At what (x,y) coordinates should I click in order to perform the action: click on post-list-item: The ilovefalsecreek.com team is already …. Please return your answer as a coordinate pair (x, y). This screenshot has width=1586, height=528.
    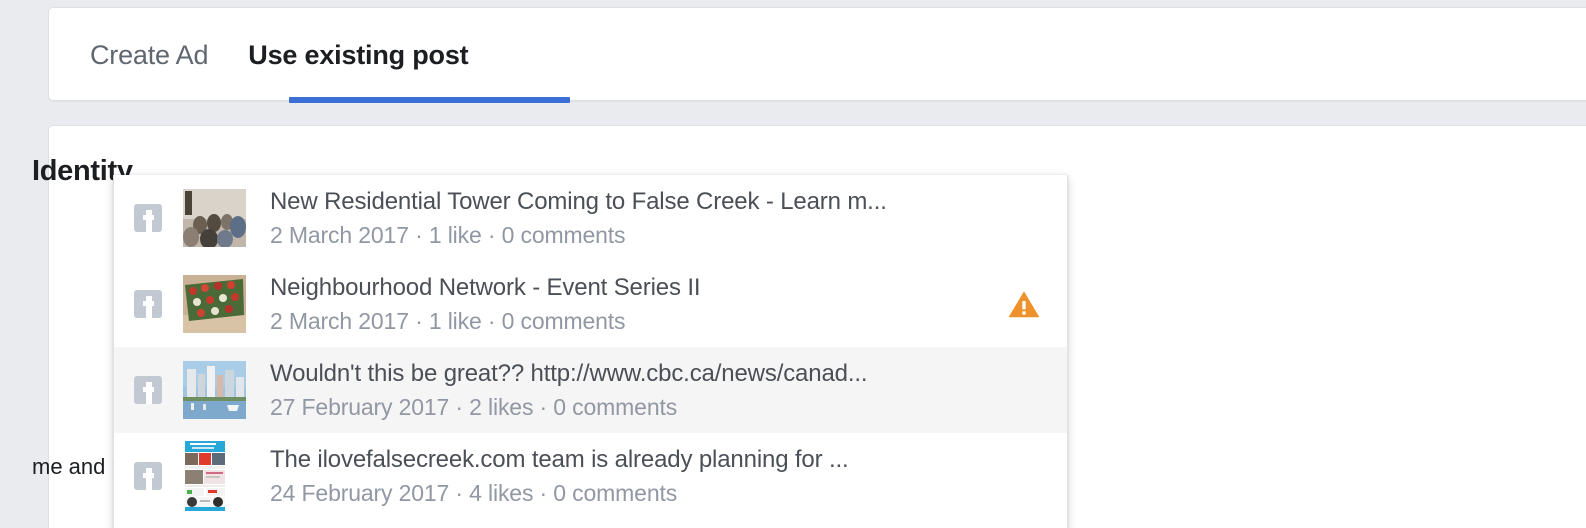
    Looking at the image, I should click on (590, 476).